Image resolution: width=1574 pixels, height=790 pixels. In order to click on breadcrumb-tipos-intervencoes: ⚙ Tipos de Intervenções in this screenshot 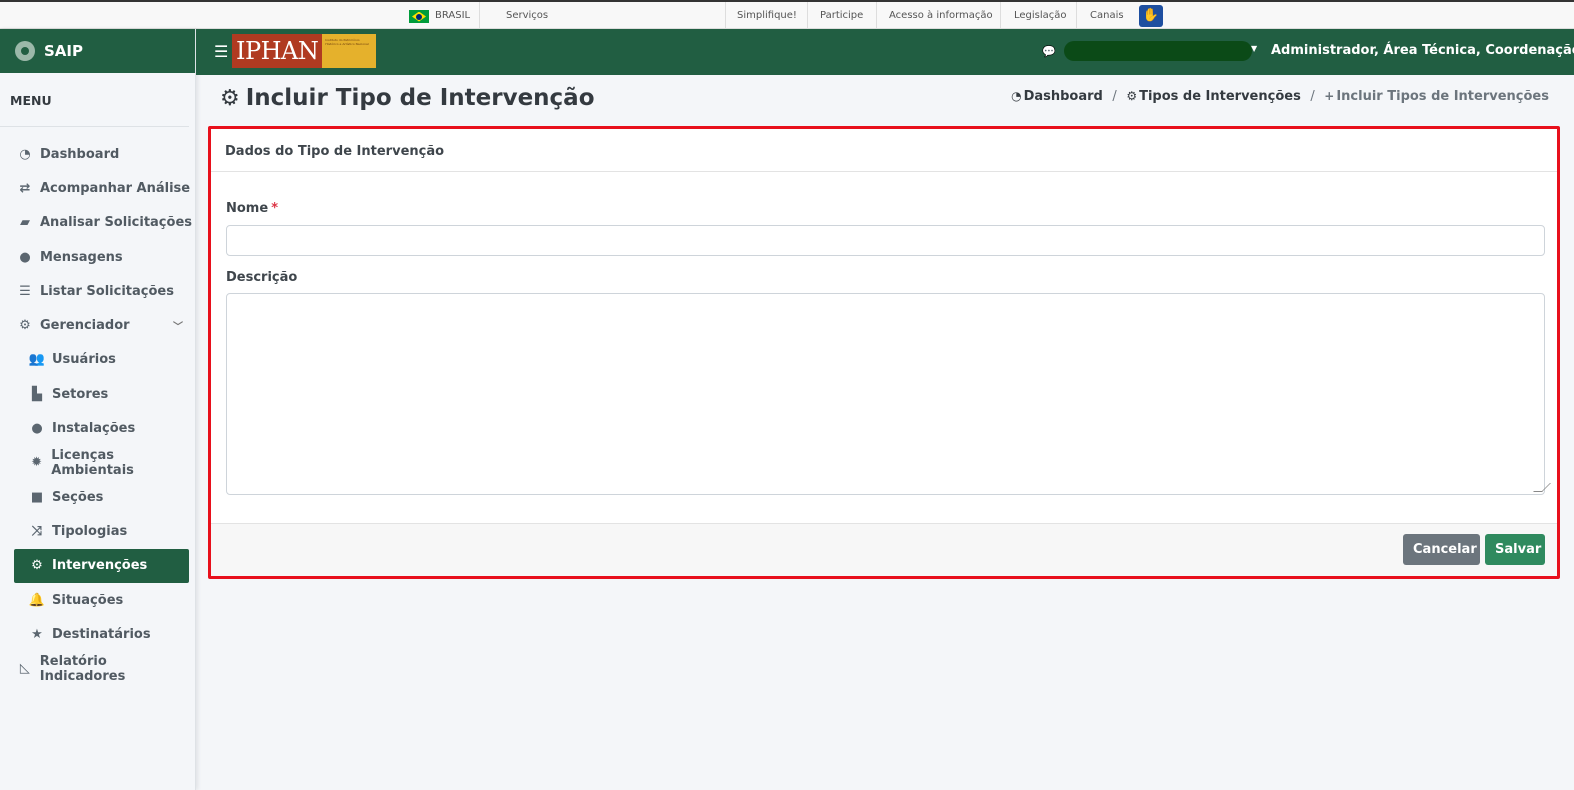, I will do `click(1213, 96)`.